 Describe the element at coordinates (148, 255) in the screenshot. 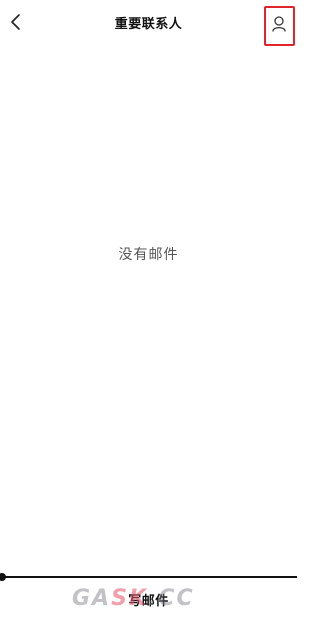

I see `empty-state-text: 没有邮件` at that location.